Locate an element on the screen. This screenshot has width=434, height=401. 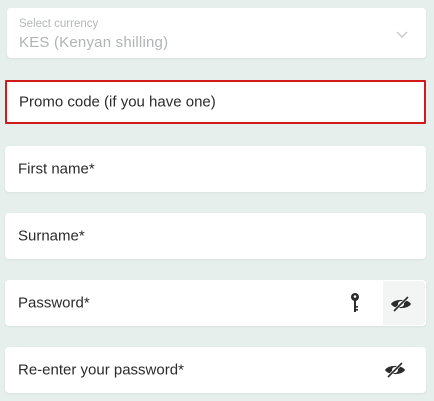
password-visibility-toggle is located at coordinates (404, 303).